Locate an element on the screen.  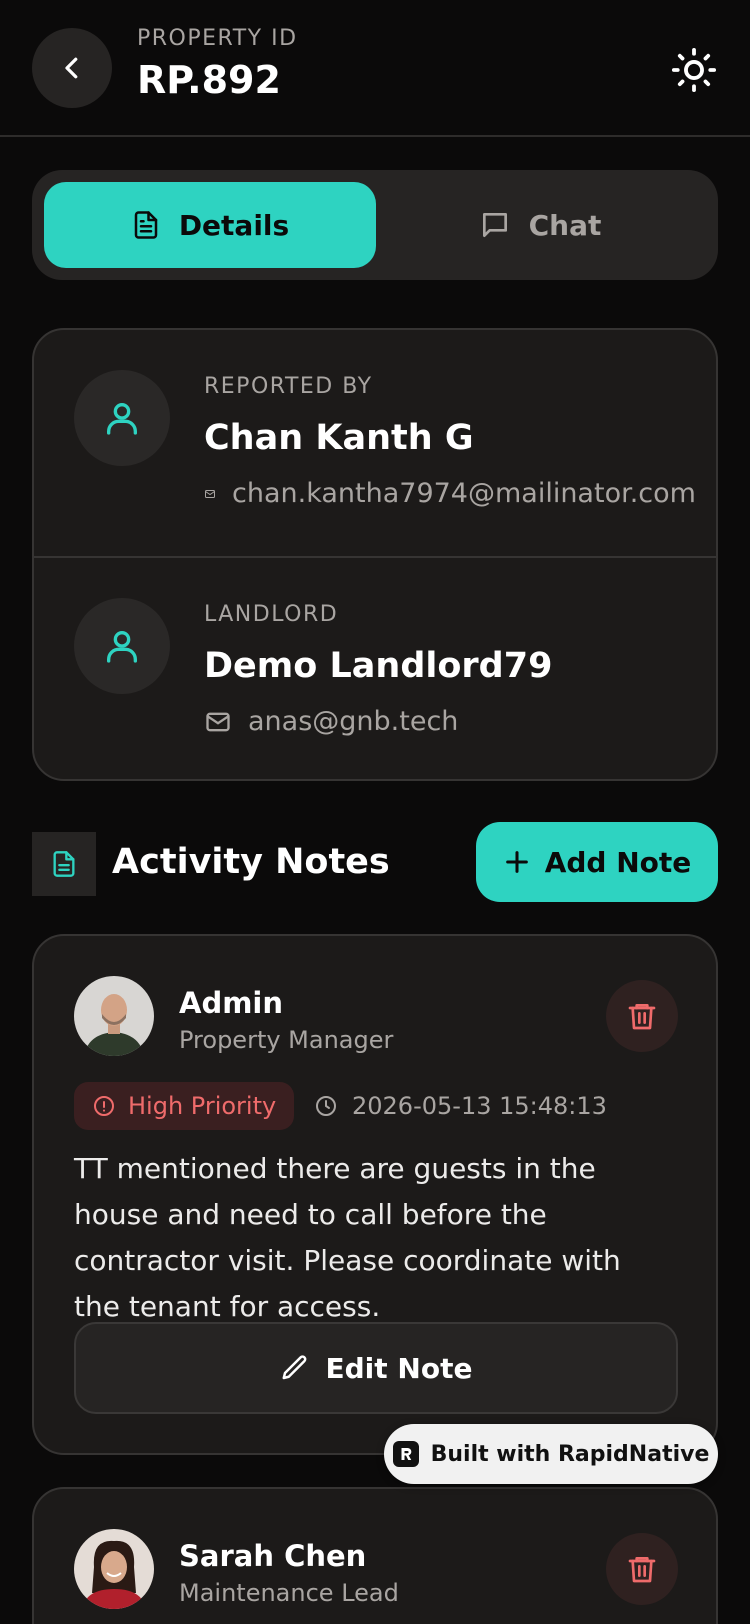
edit-note-label: Edit Note is located at coordinates (399, 1368).